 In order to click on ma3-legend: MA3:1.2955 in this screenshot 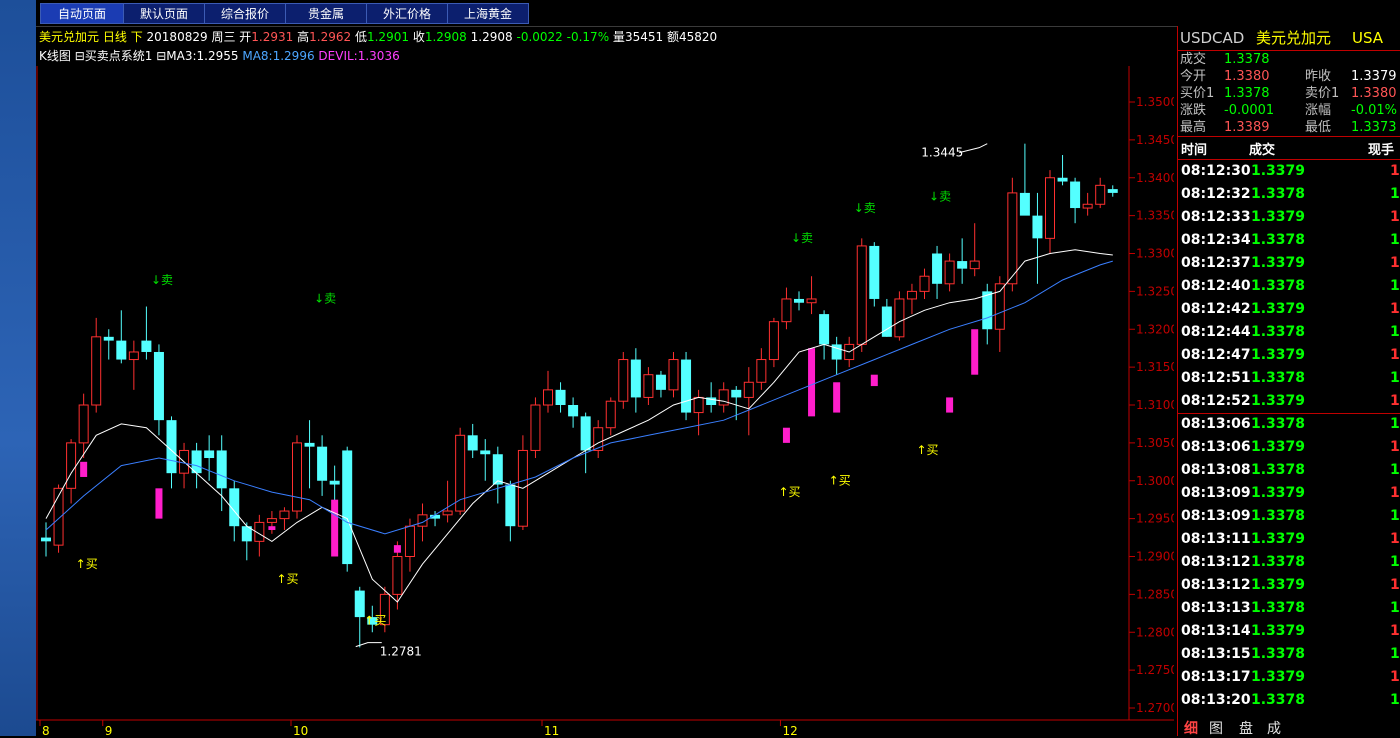, I will do `click(202, 56)`.